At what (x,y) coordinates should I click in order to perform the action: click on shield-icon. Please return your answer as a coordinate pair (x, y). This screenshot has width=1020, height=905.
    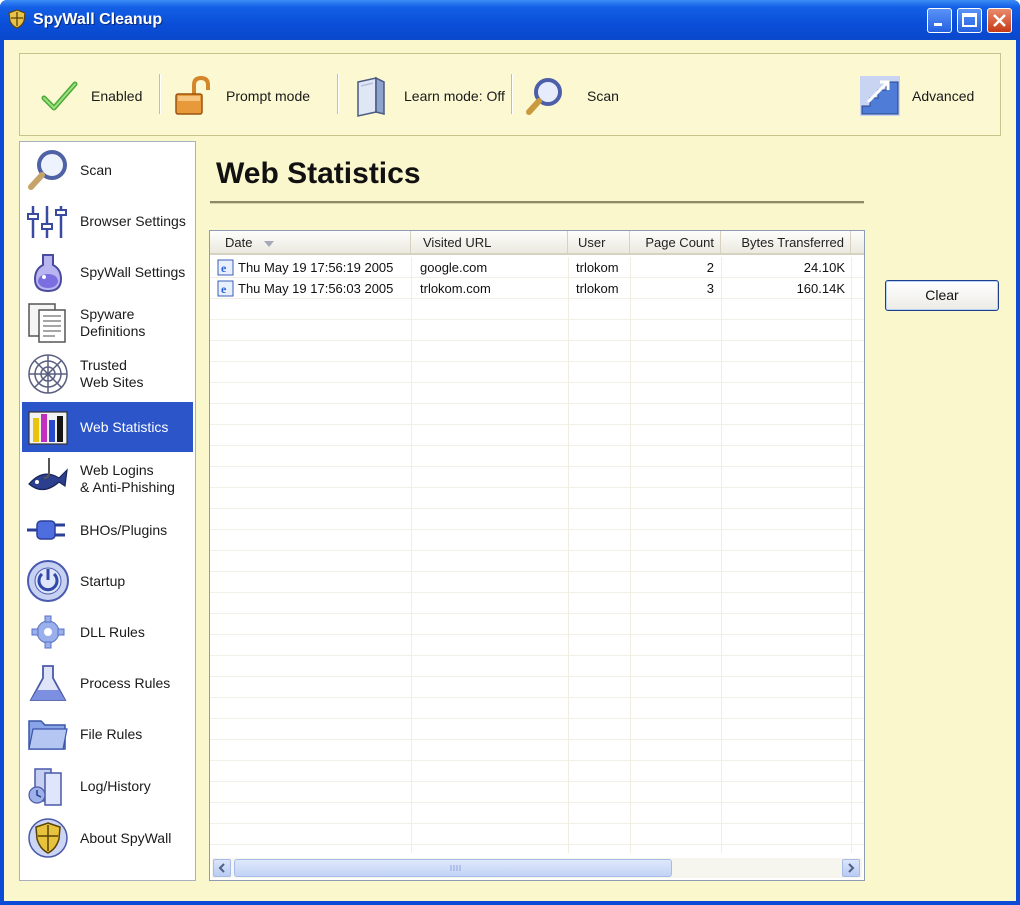
    Looking at the image, I should click on (17, 19).